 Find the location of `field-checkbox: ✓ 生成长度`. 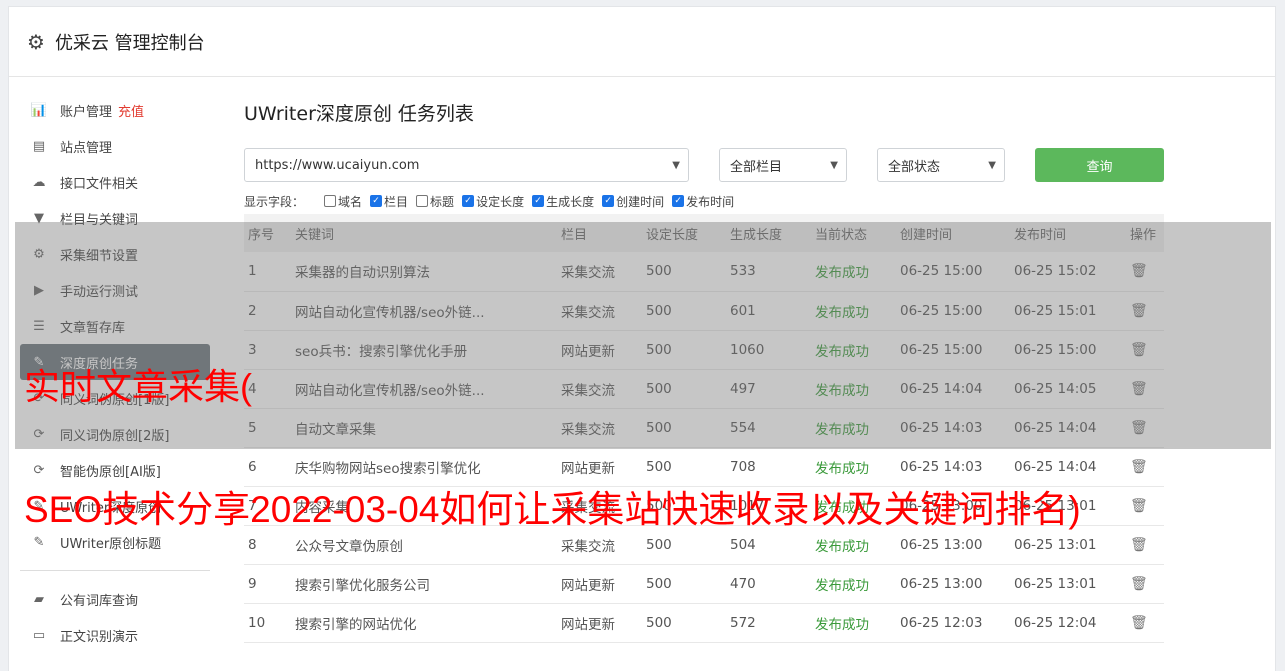

field-checkbox: ✓ 生成长度 is located at coordinates (563, 201).